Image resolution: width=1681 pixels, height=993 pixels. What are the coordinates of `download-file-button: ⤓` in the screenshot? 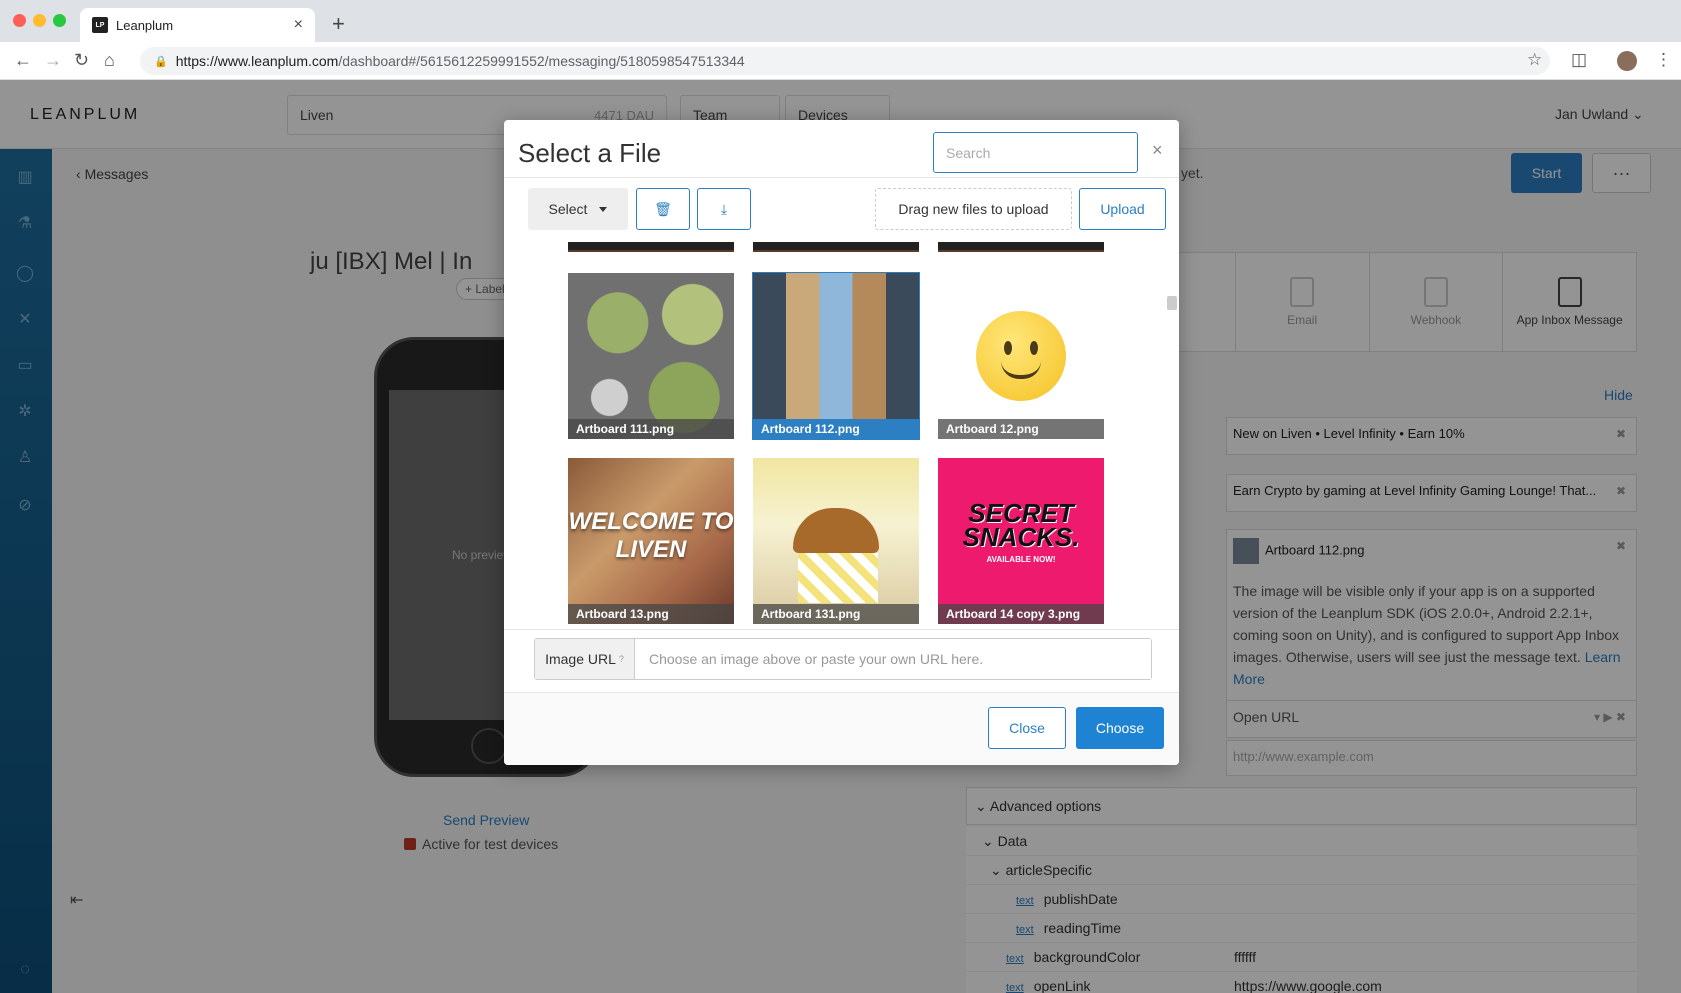 It's located at (724, 209).